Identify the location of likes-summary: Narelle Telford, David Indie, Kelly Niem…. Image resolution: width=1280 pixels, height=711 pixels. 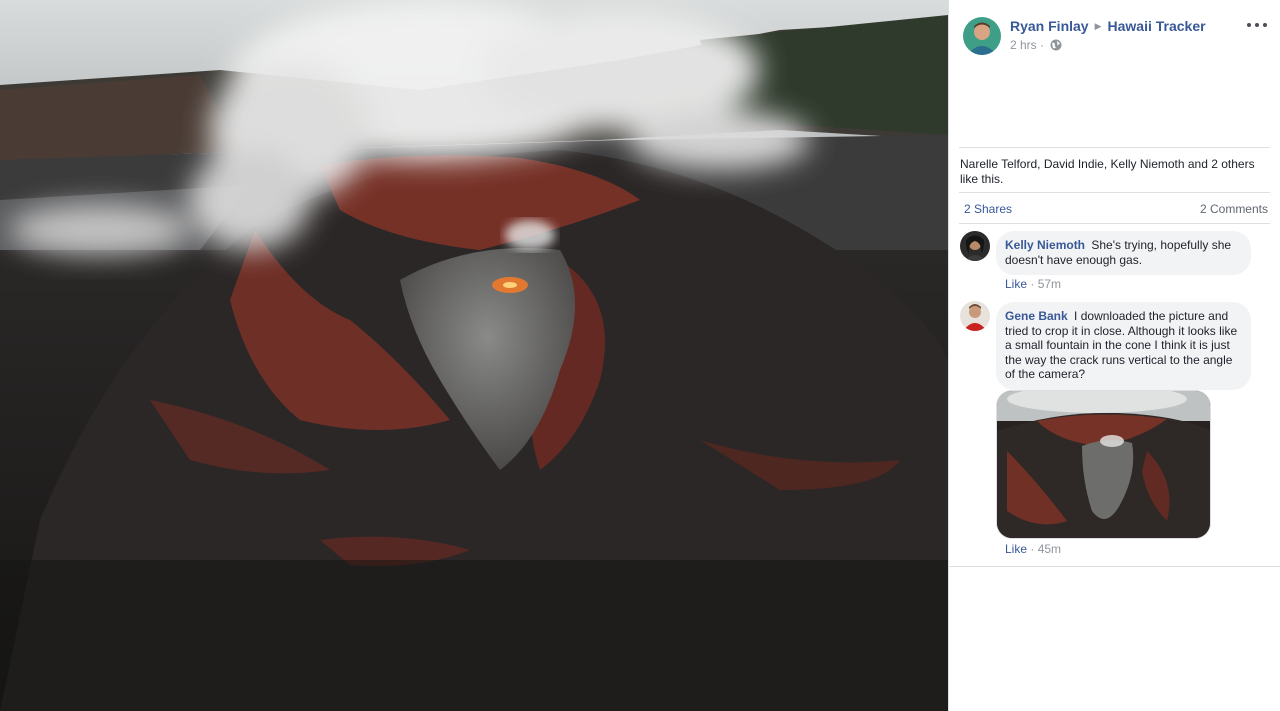
(1116, 172).